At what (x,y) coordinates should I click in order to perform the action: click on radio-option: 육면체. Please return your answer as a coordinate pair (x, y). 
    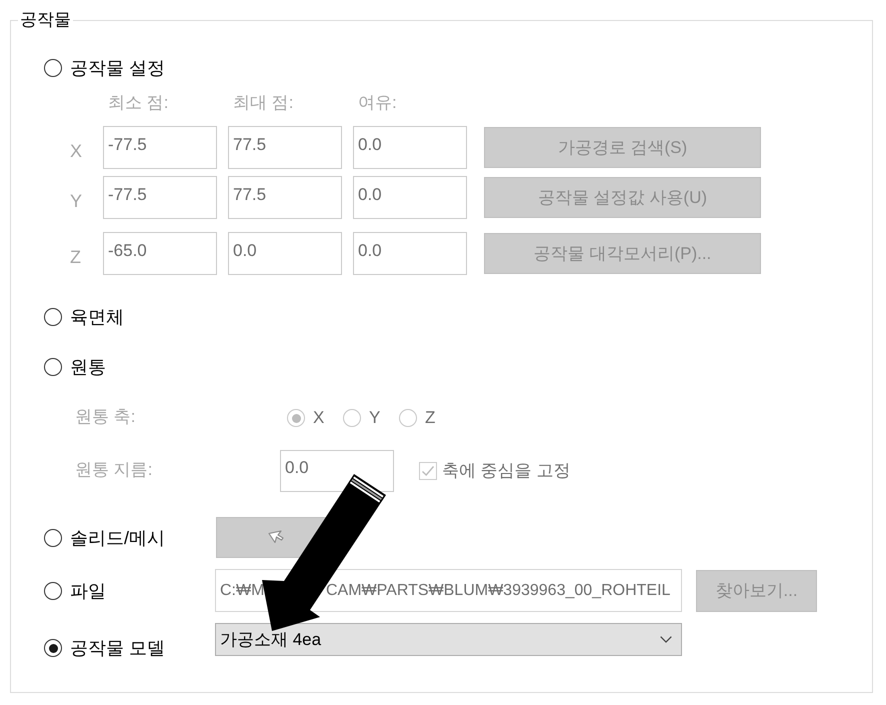
    Looking at the image, I should click on (84, 317).